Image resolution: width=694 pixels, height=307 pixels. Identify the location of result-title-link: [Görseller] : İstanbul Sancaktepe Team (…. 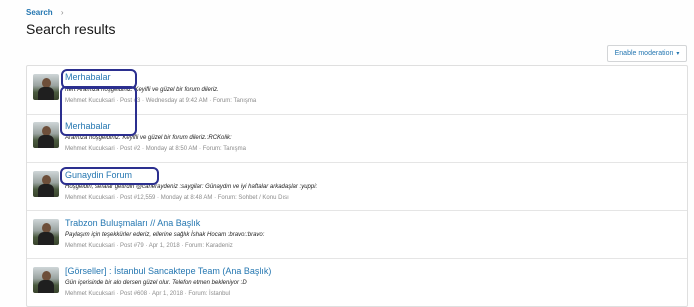
(168, 271).